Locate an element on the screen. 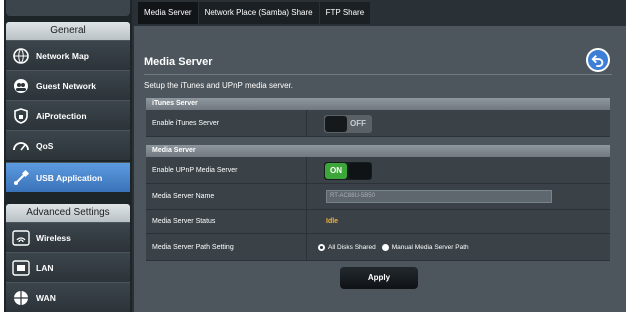 The image size is (628, 315). shield-icon is located at coordinates (21, 116).